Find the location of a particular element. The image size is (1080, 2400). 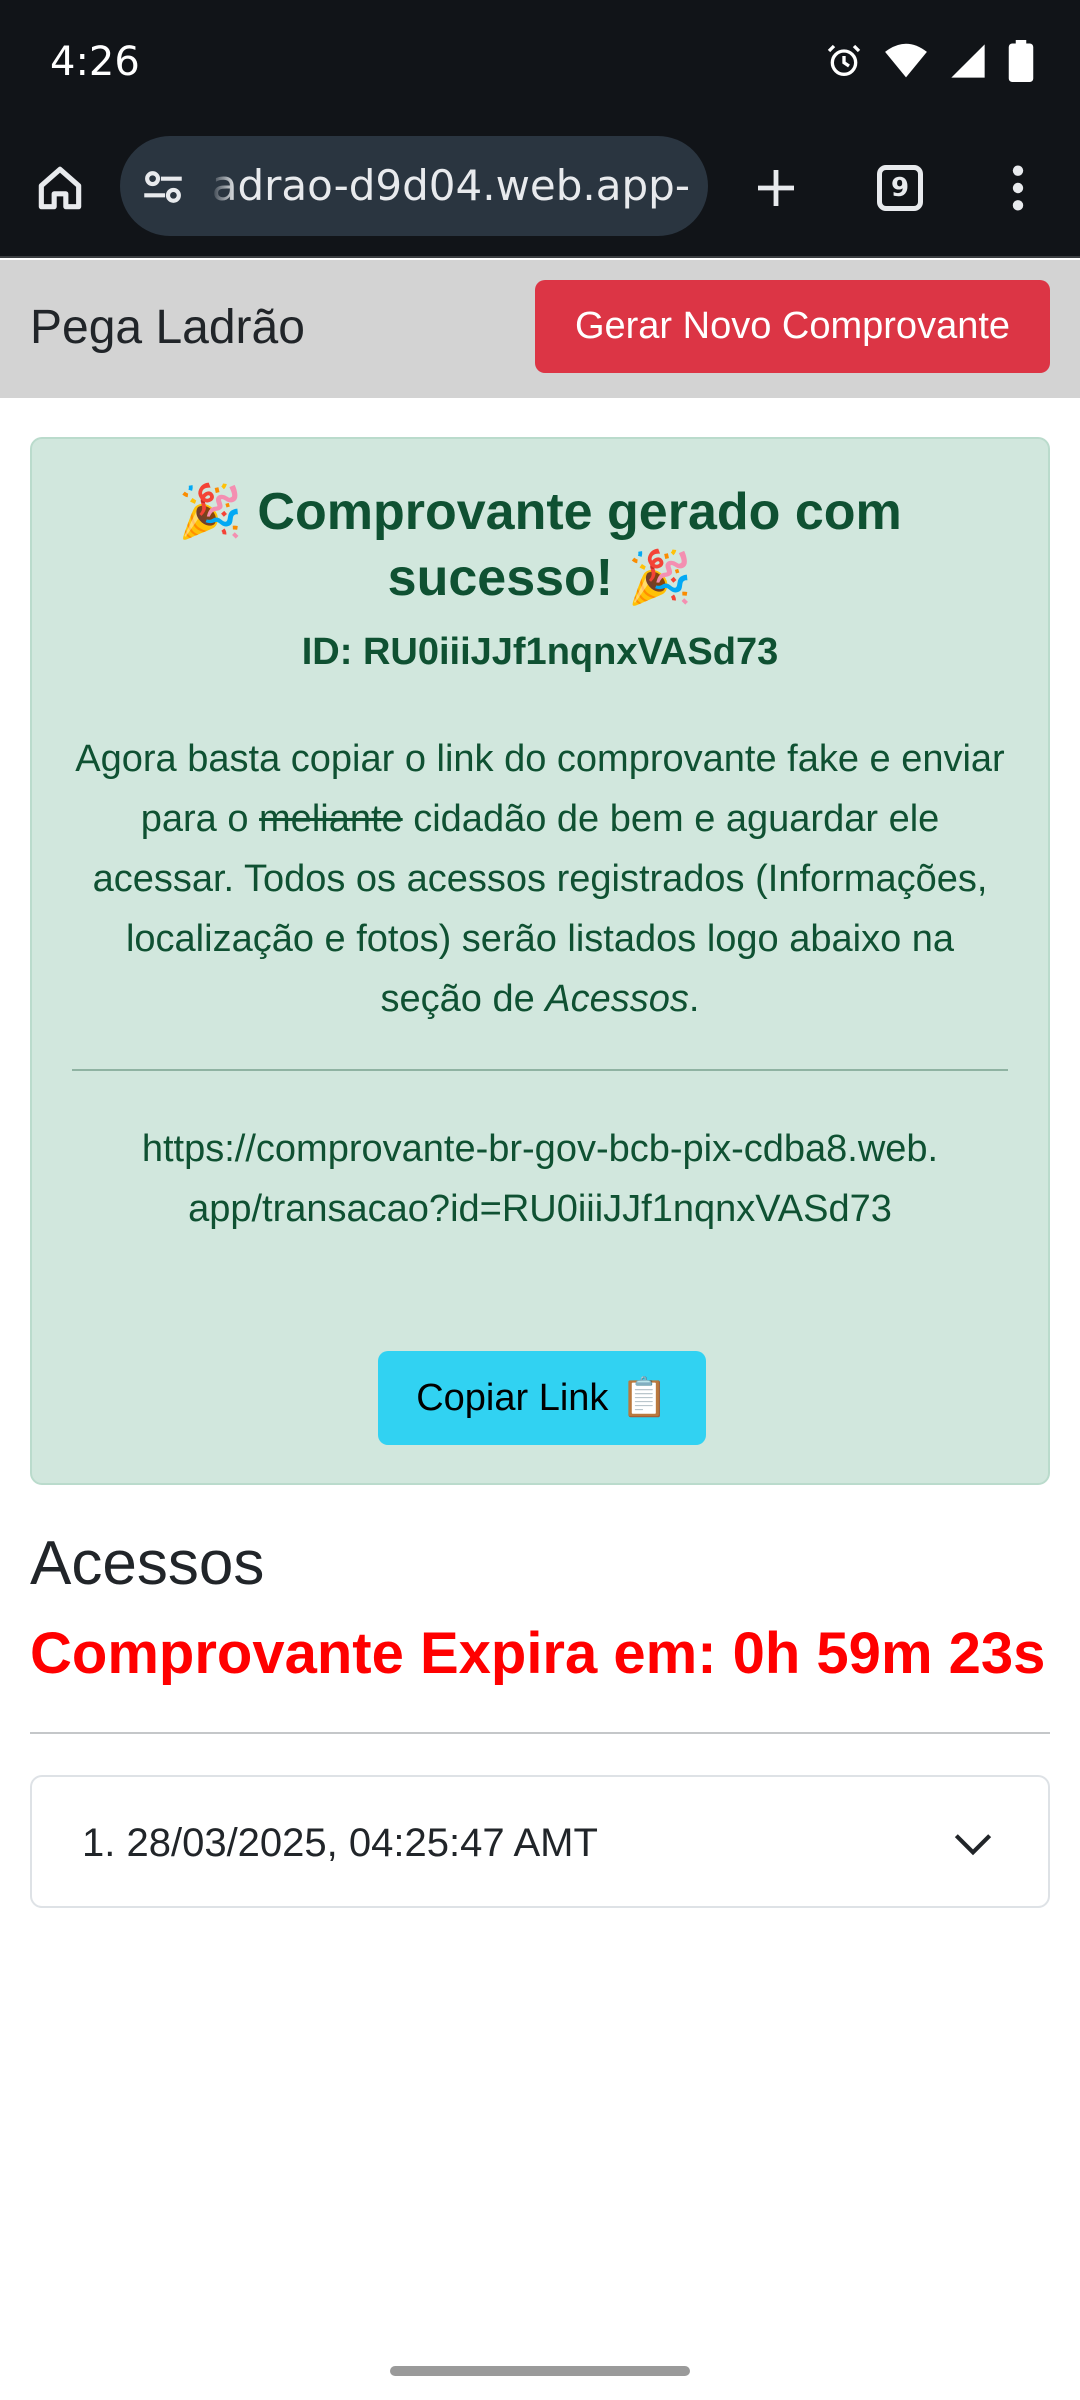

browser-menu-button is located at coordinates (1018, 188).